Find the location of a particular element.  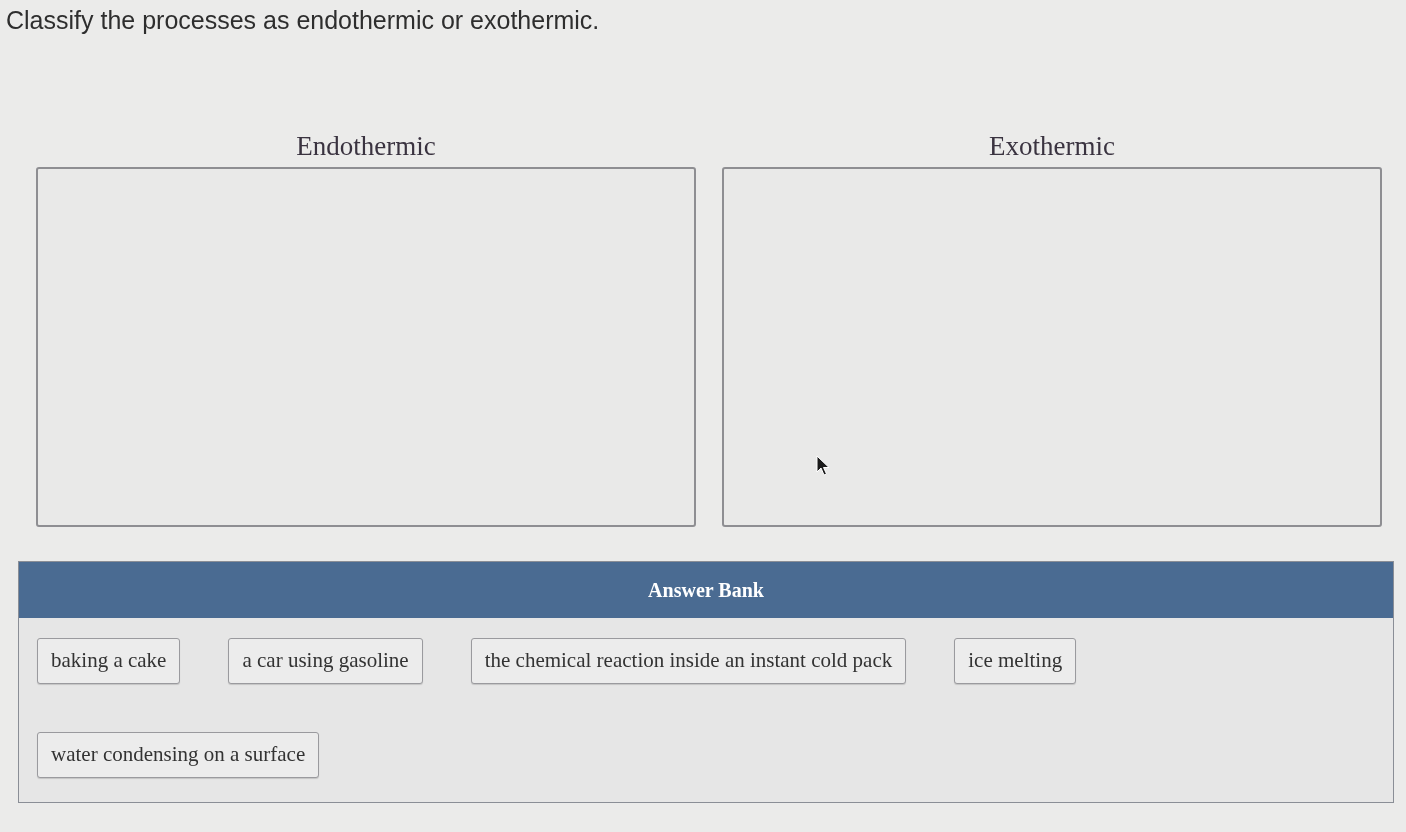

category-label: Endothermic is located at coordinates (366, 146).